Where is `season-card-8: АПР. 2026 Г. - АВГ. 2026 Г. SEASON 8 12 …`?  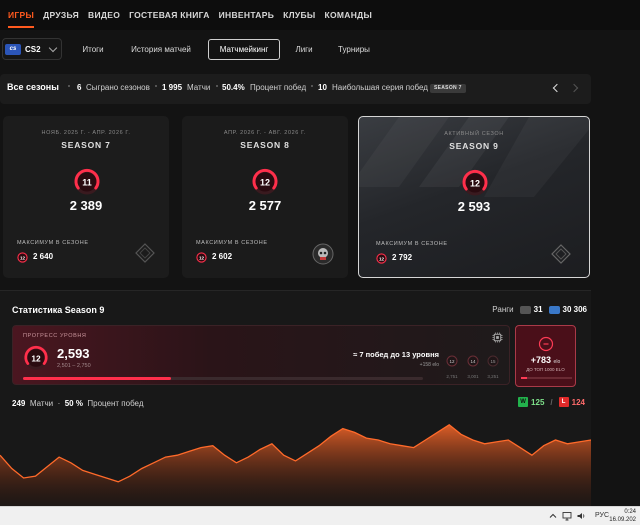 season-card-8: АПР. 2026 Г. - АВГ. 2026 Г. SEASON 8 12 … is located at coordinates (265, 197).